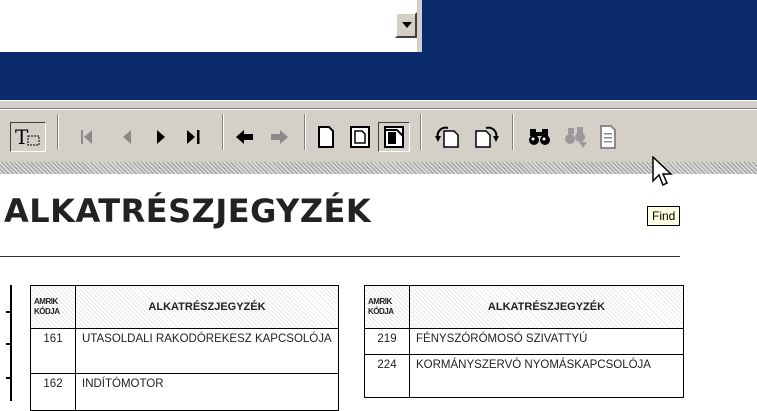 The image size is (757, 411). I want to click on table-row: 162 INDÍTÓMOTOR, so click(184, 392).